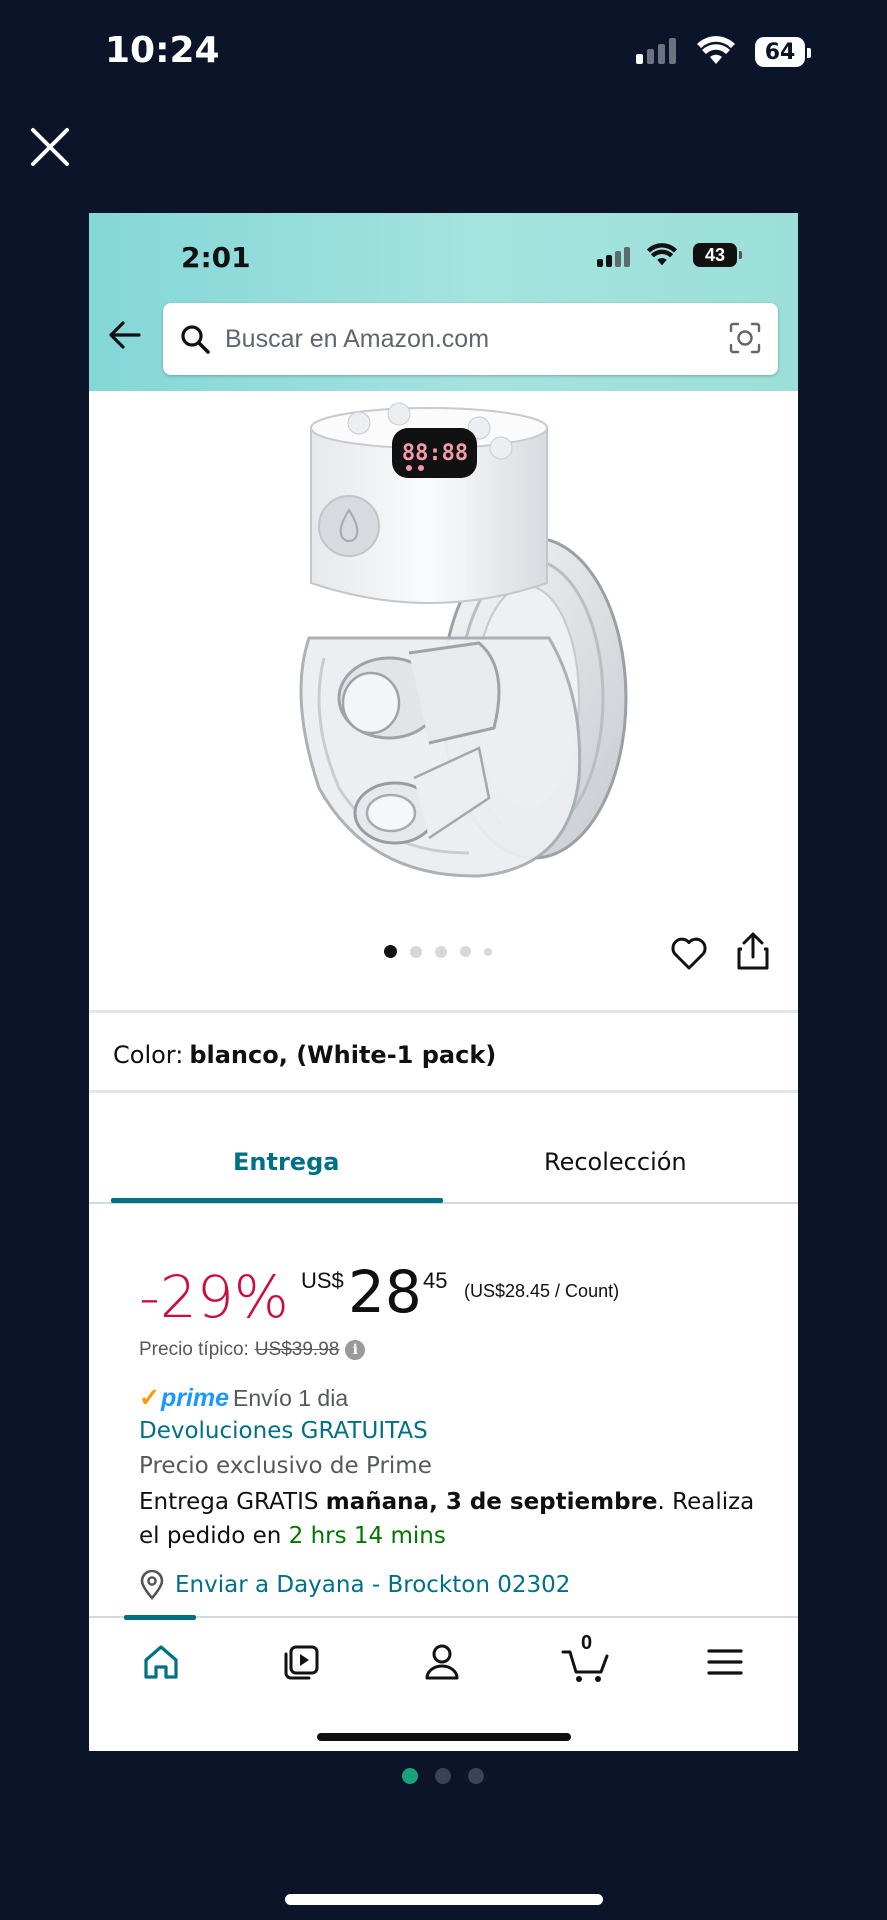  I want to click on location-text: Enviar a Dayana - Brockton 02302, so click(373, 1585).